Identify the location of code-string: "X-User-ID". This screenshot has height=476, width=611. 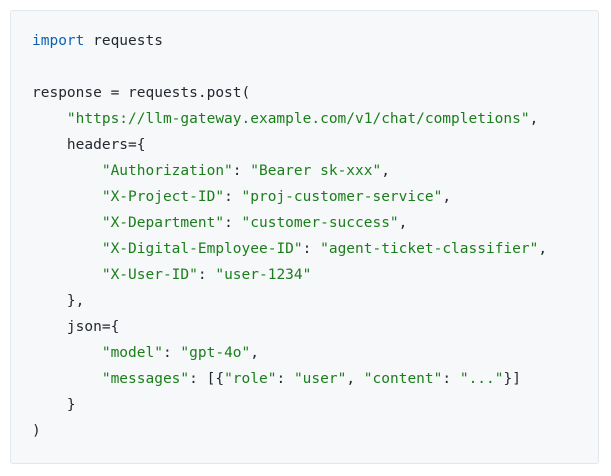
(149, 275).